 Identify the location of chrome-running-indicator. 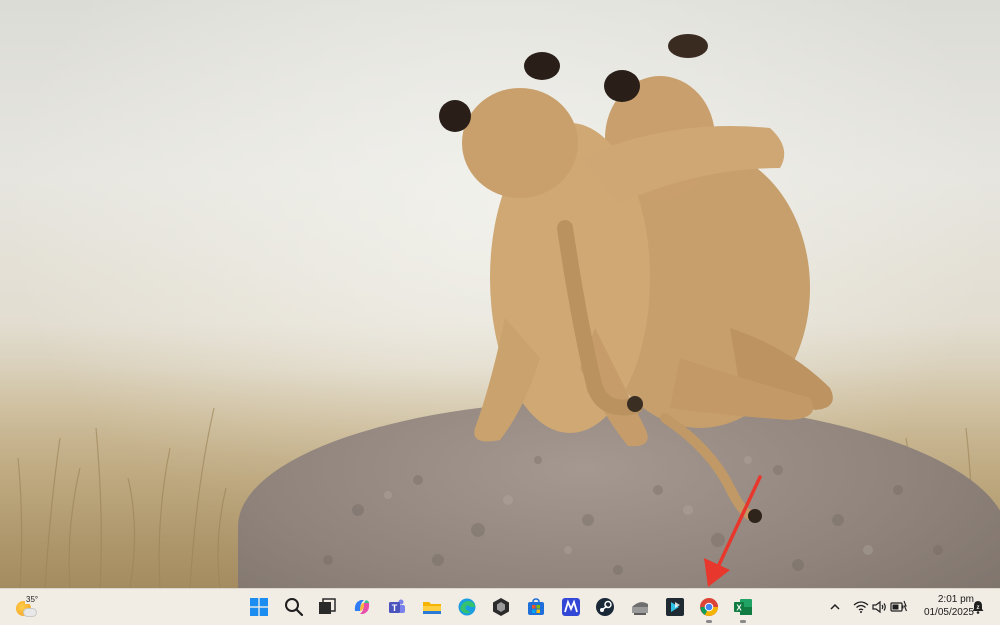
(709, 621).